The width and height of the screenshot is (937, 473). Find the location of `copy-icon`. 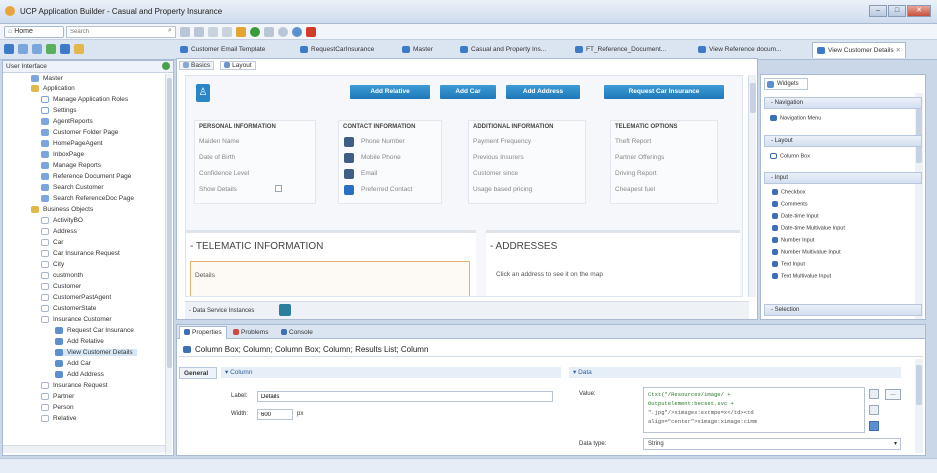

copy-icon is located at coordinates (37, 49).